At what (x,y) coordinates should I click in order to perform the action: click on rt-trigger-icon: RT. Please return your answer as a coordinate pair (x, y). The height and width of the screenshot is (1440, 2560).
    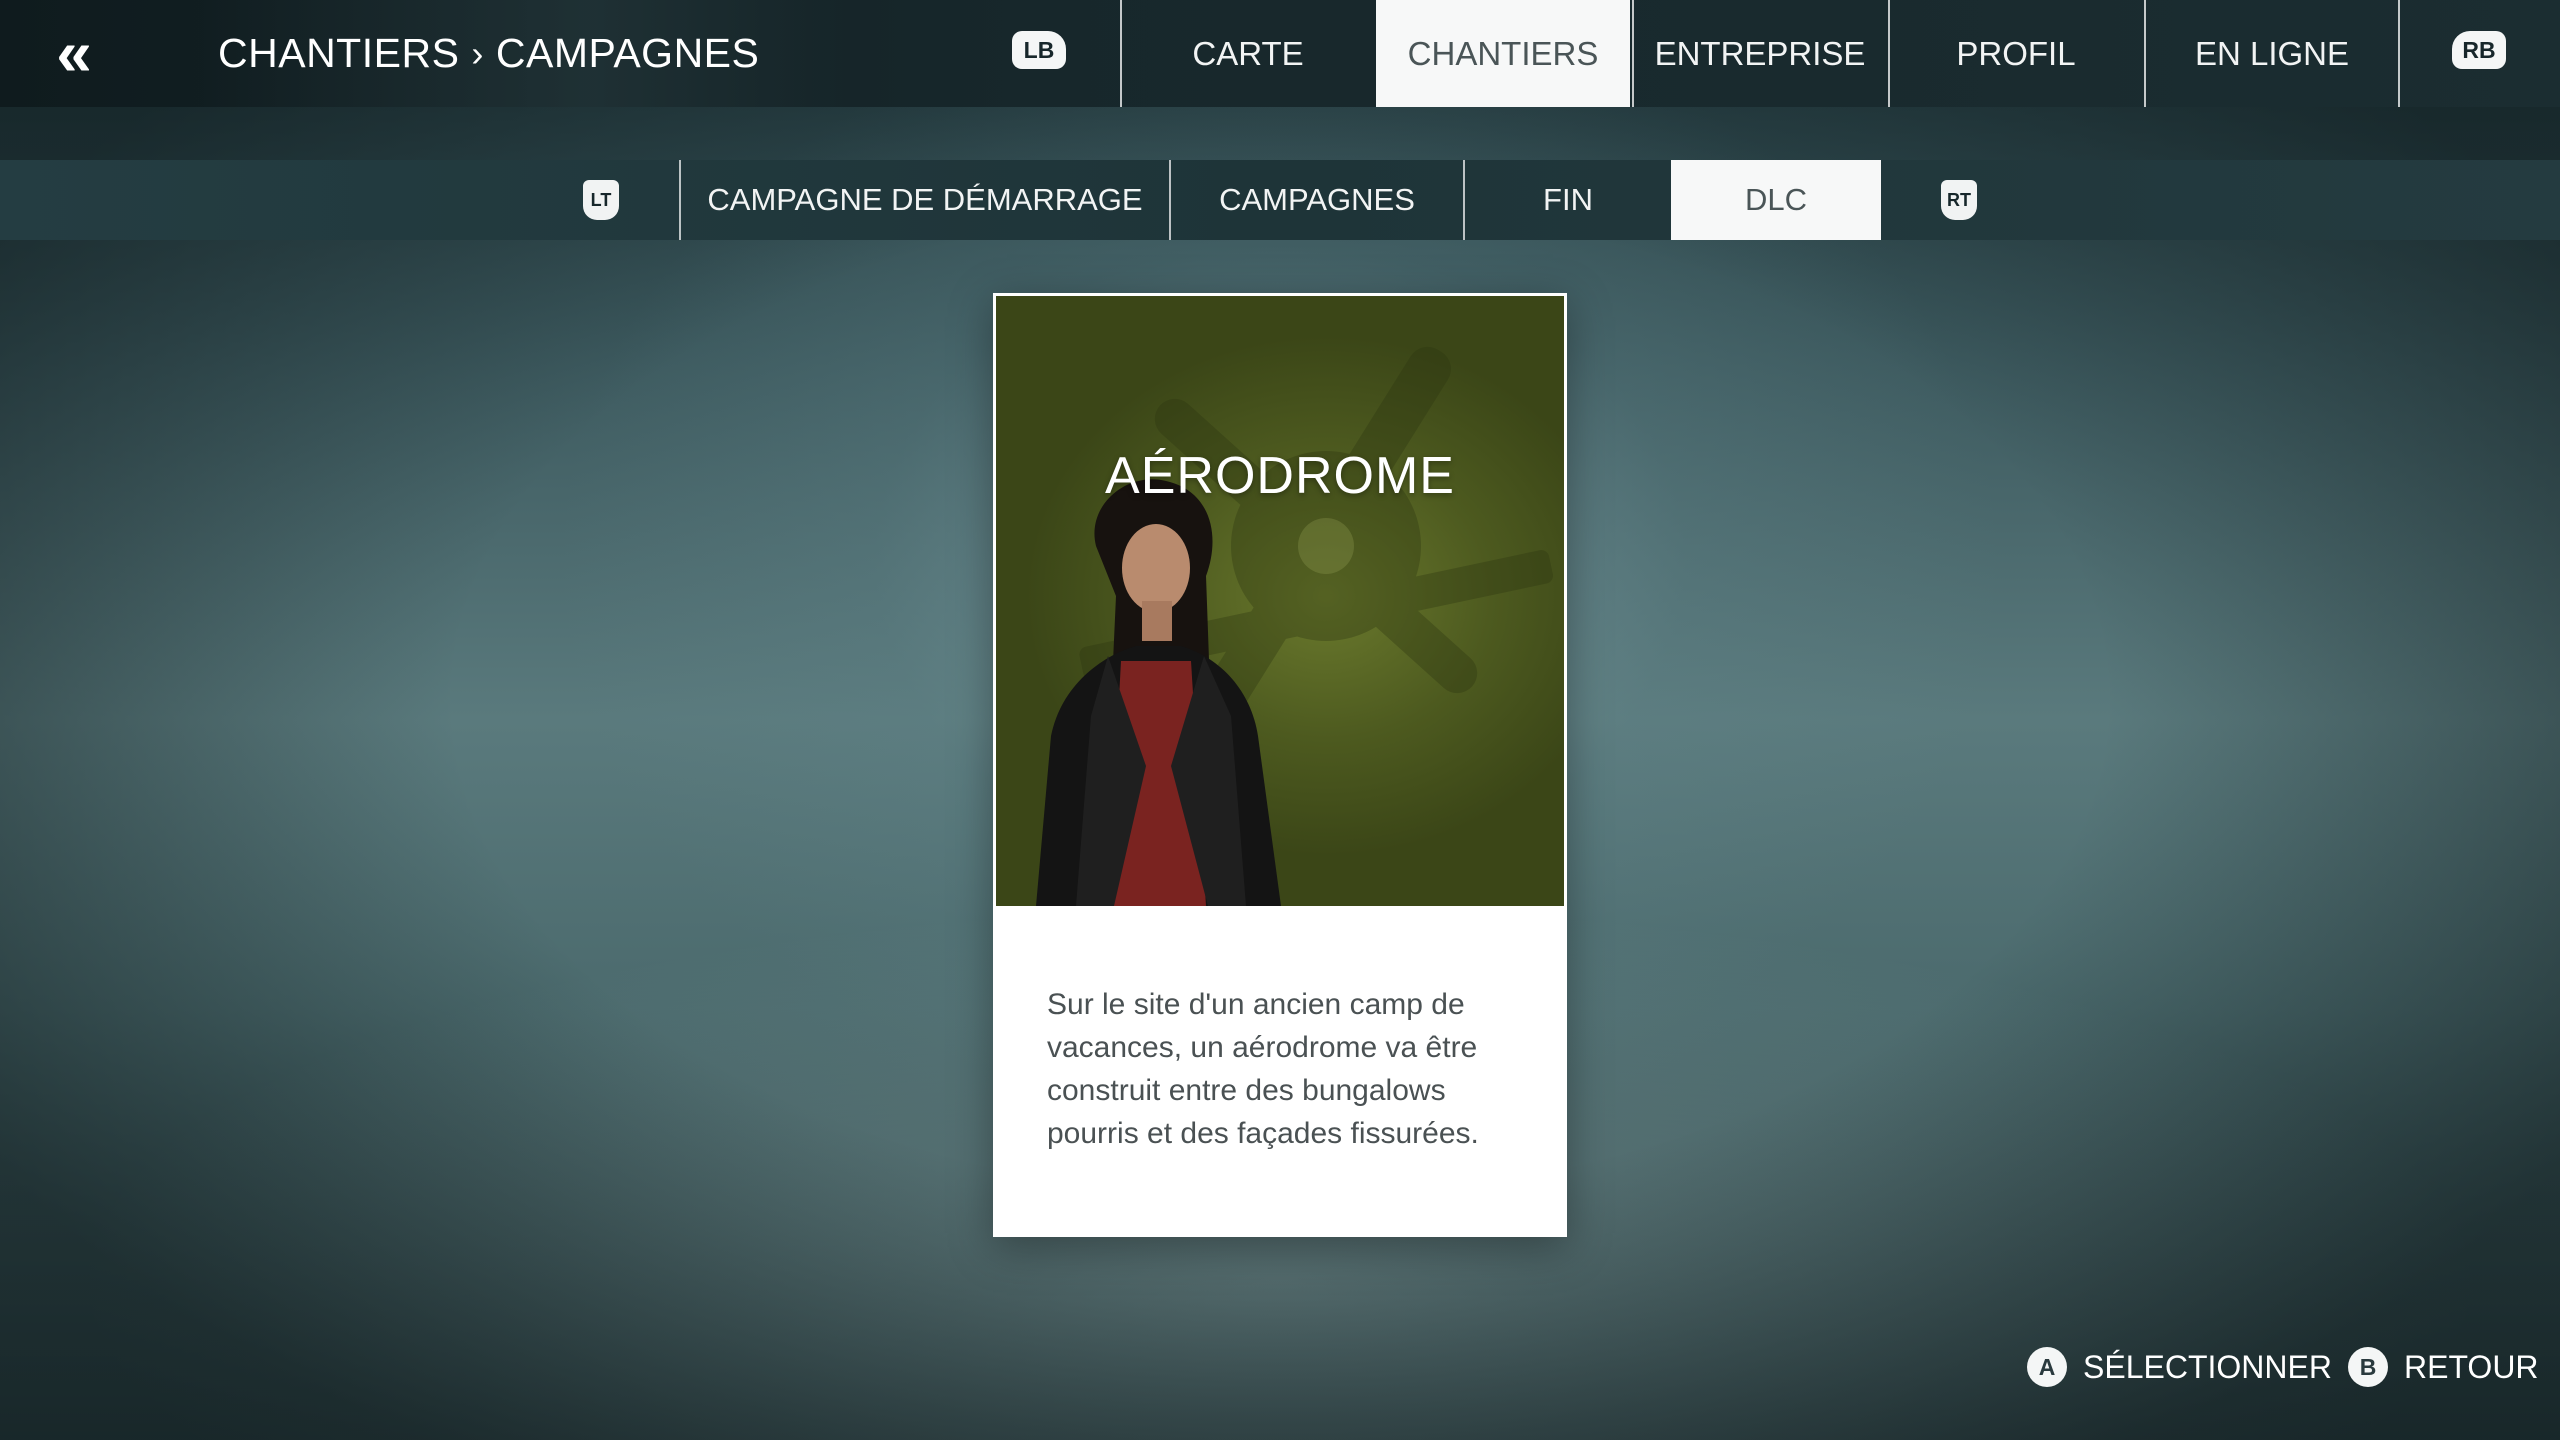
    Looking at the image, I should click on (1959, 200).